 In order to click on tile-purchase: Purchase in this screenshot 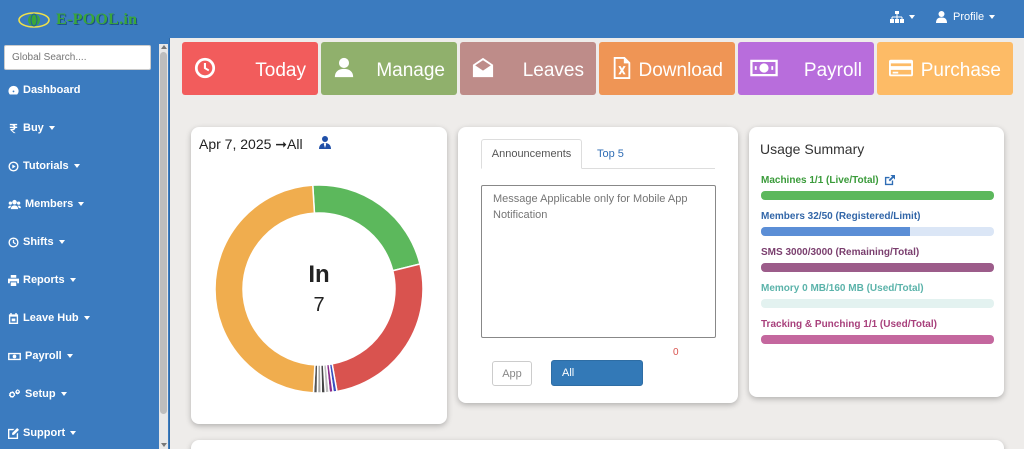, I will do `click(945, 68)`.